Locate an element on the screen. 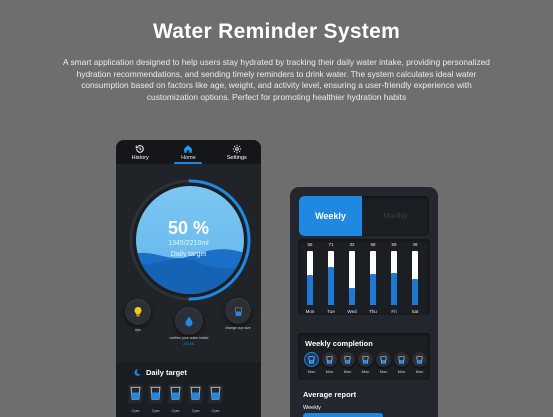 Image resolution: width=553 pixels, height=417 pixels. tab-monthly: Monthly is located at coordinates (395, 216).